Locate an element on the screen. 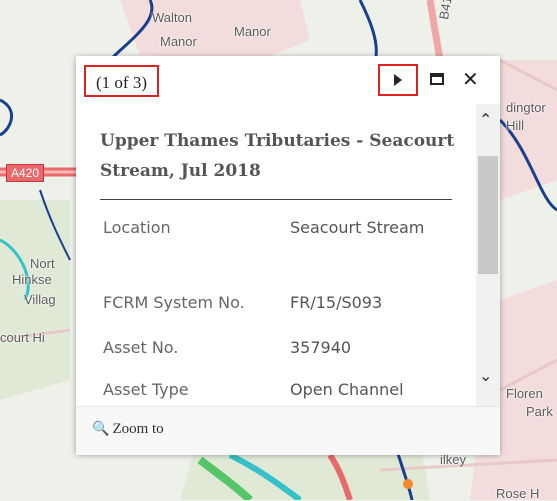  map-label-floren: Floren is located at coordinates (524, 393).